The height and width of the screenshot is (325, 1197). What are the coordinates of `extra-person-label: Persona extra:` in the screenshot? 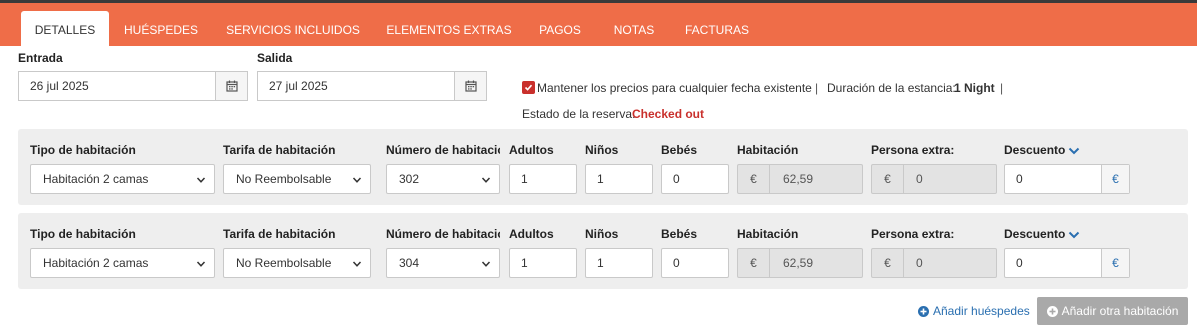 It's located at (913, 234).